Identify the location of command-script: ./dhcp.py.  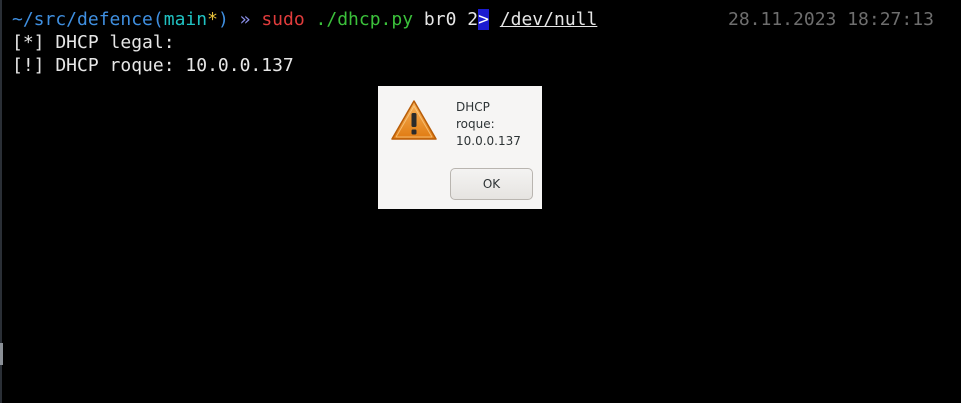
(364, 19).